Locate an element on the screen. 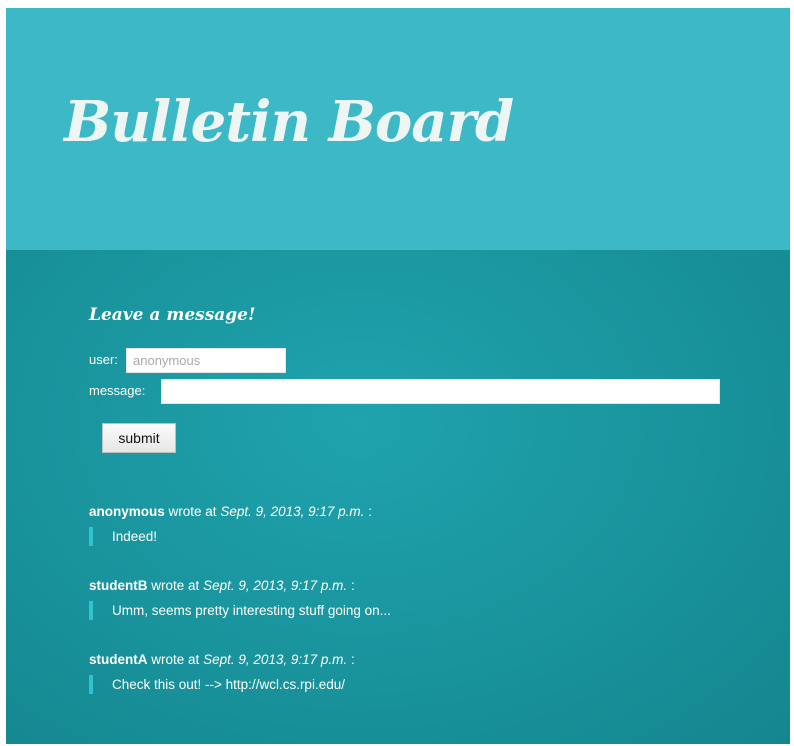 The width and height of the screenshot is (794, 746). message-label: message: is located at coordinates (117, 390).